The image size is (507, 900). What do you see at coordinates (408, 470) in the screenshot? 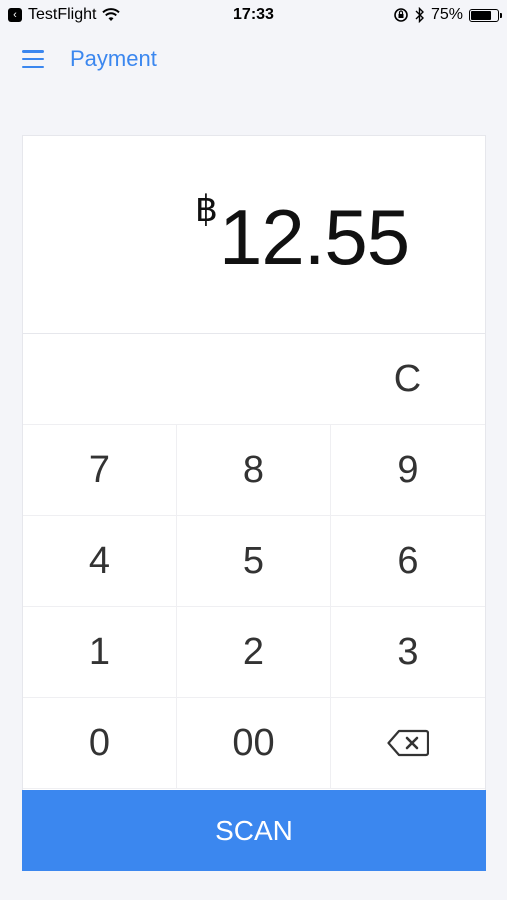
I see `key-9: 9` at bounding box center [408, 470].